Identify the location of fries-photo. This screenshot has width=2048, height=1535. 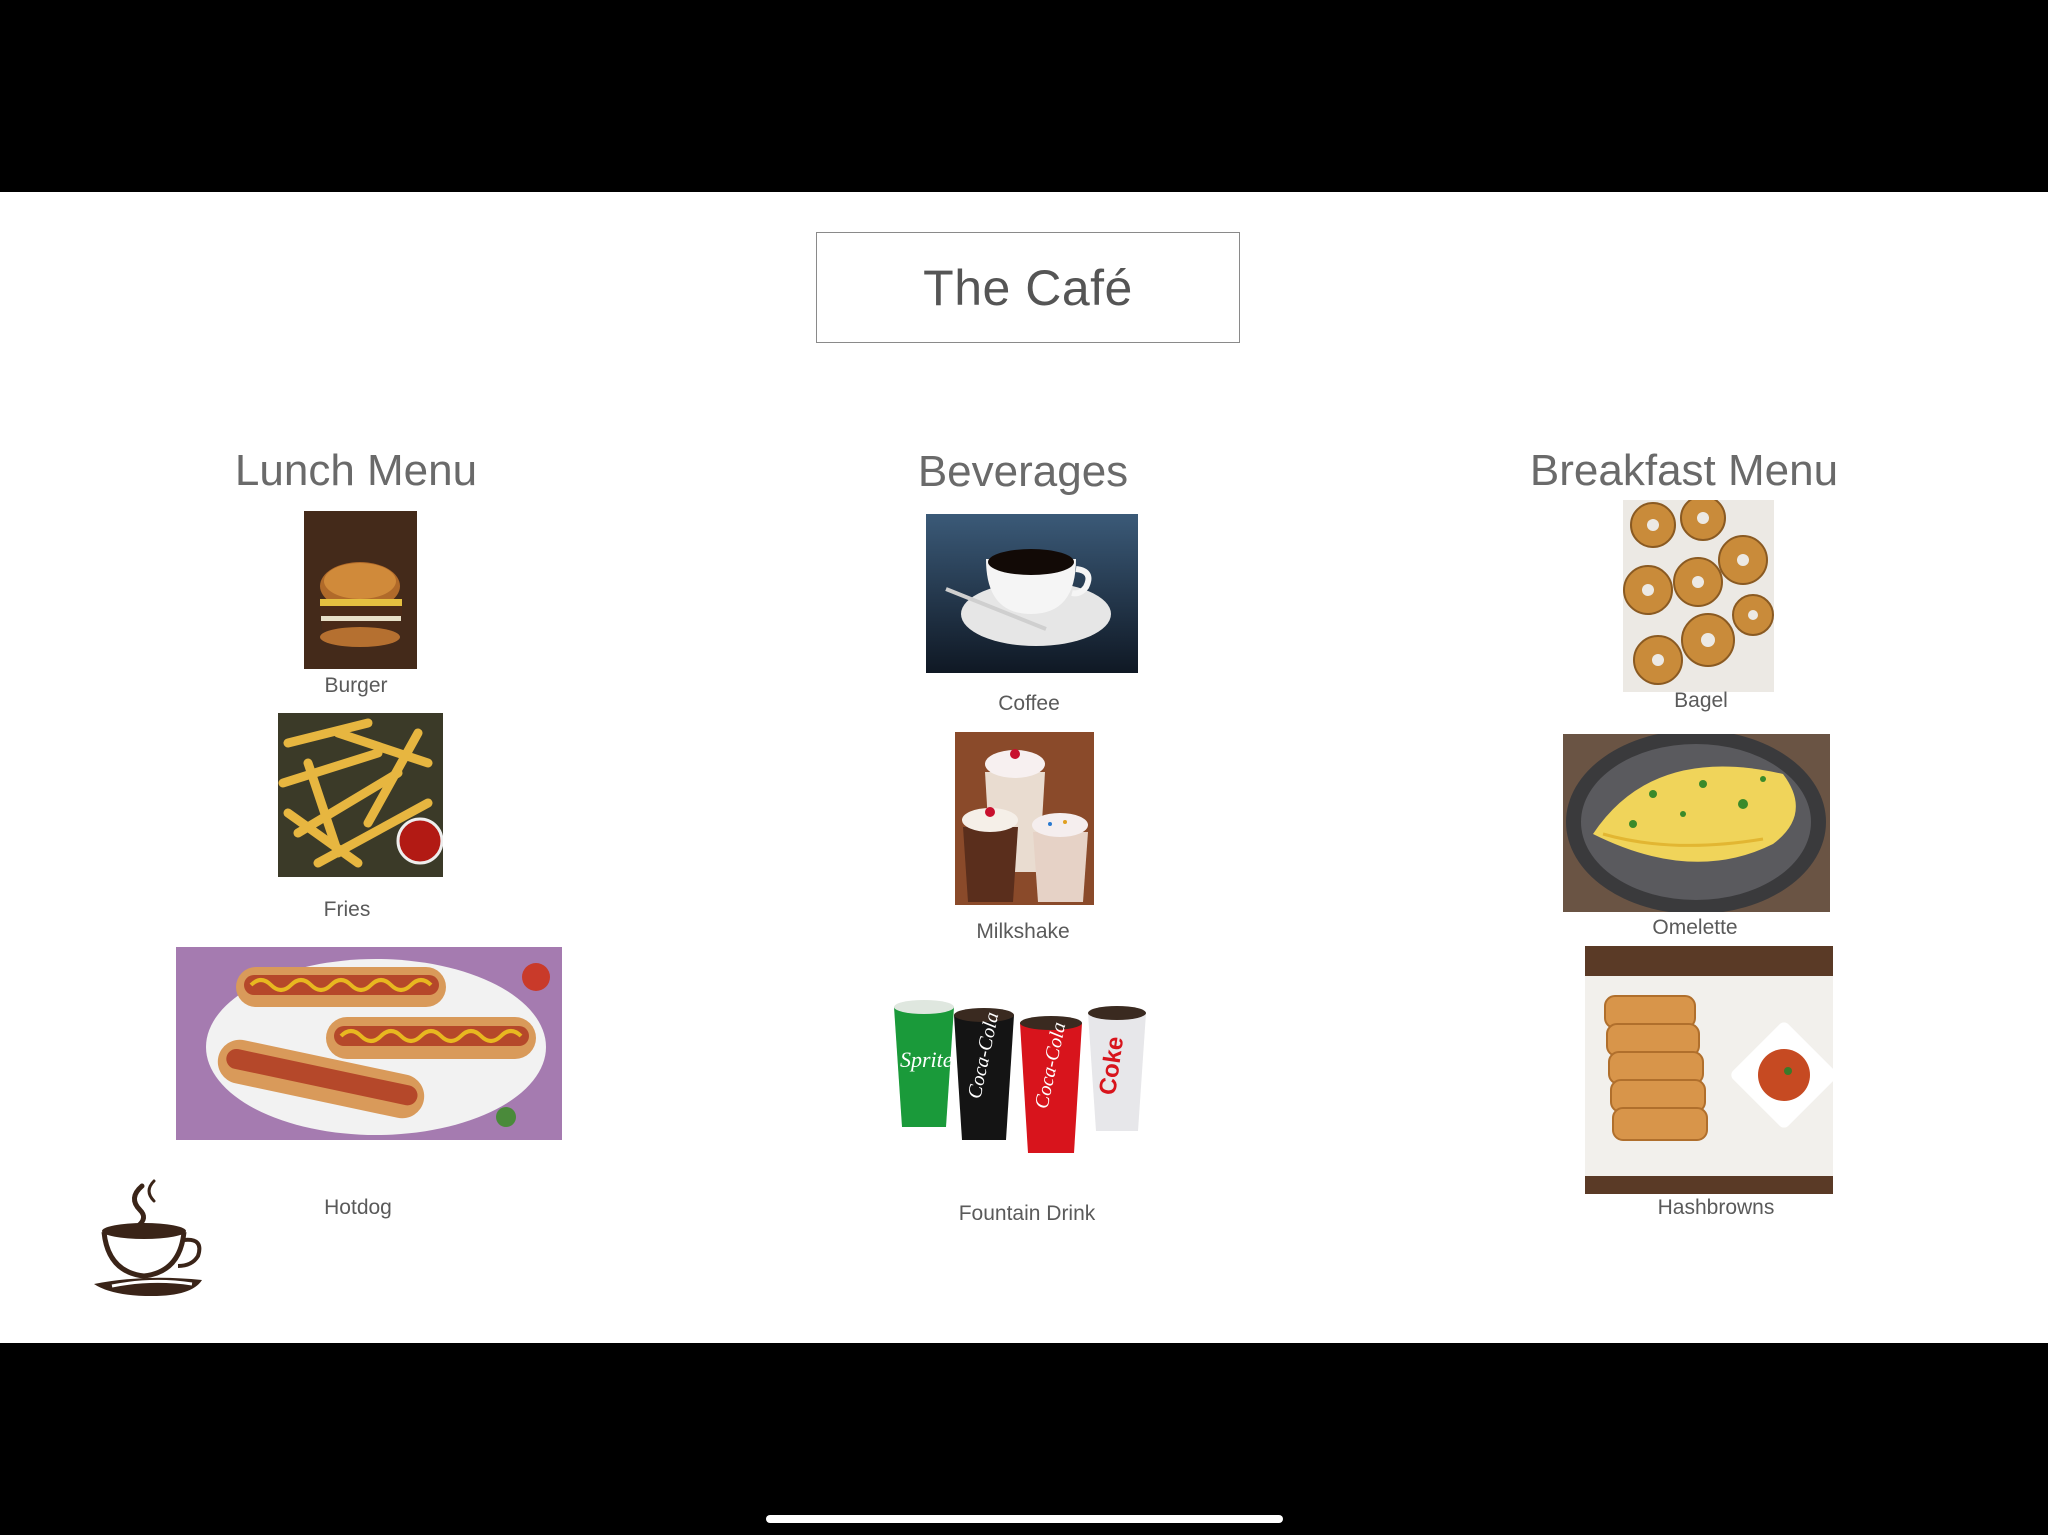
(360, 795).